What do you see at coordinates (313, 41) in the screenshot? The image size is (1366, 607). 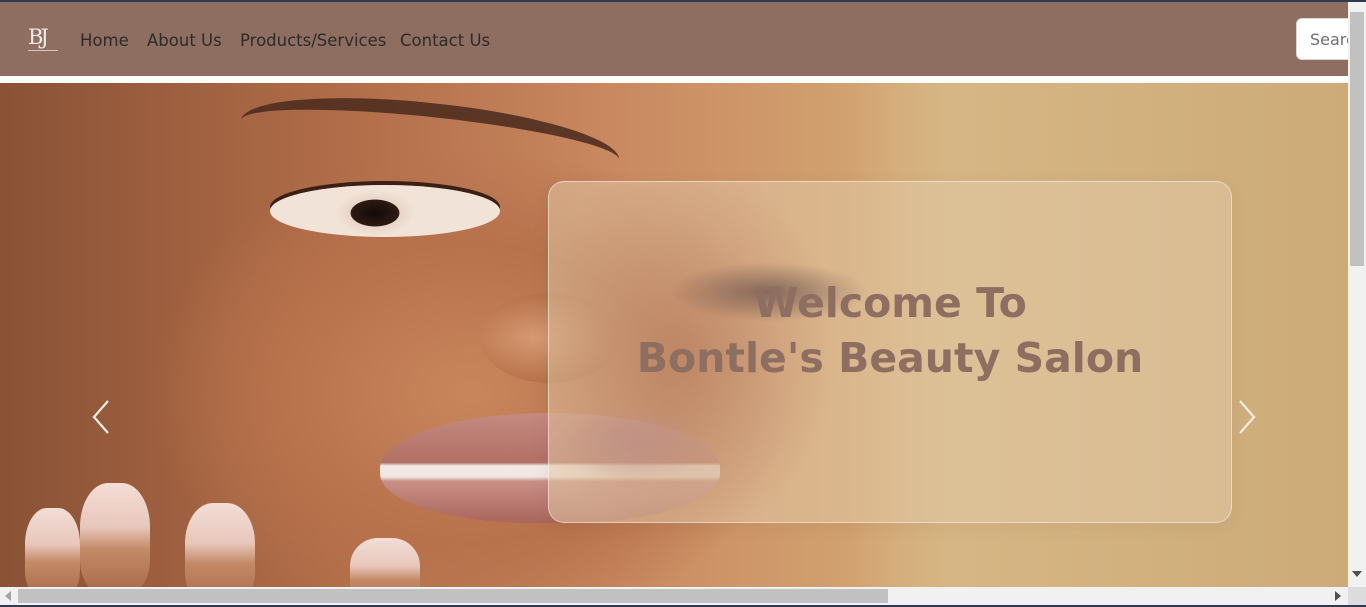 I see `nav-link-products-services: Products/Services` at bounding box center [313, 41].